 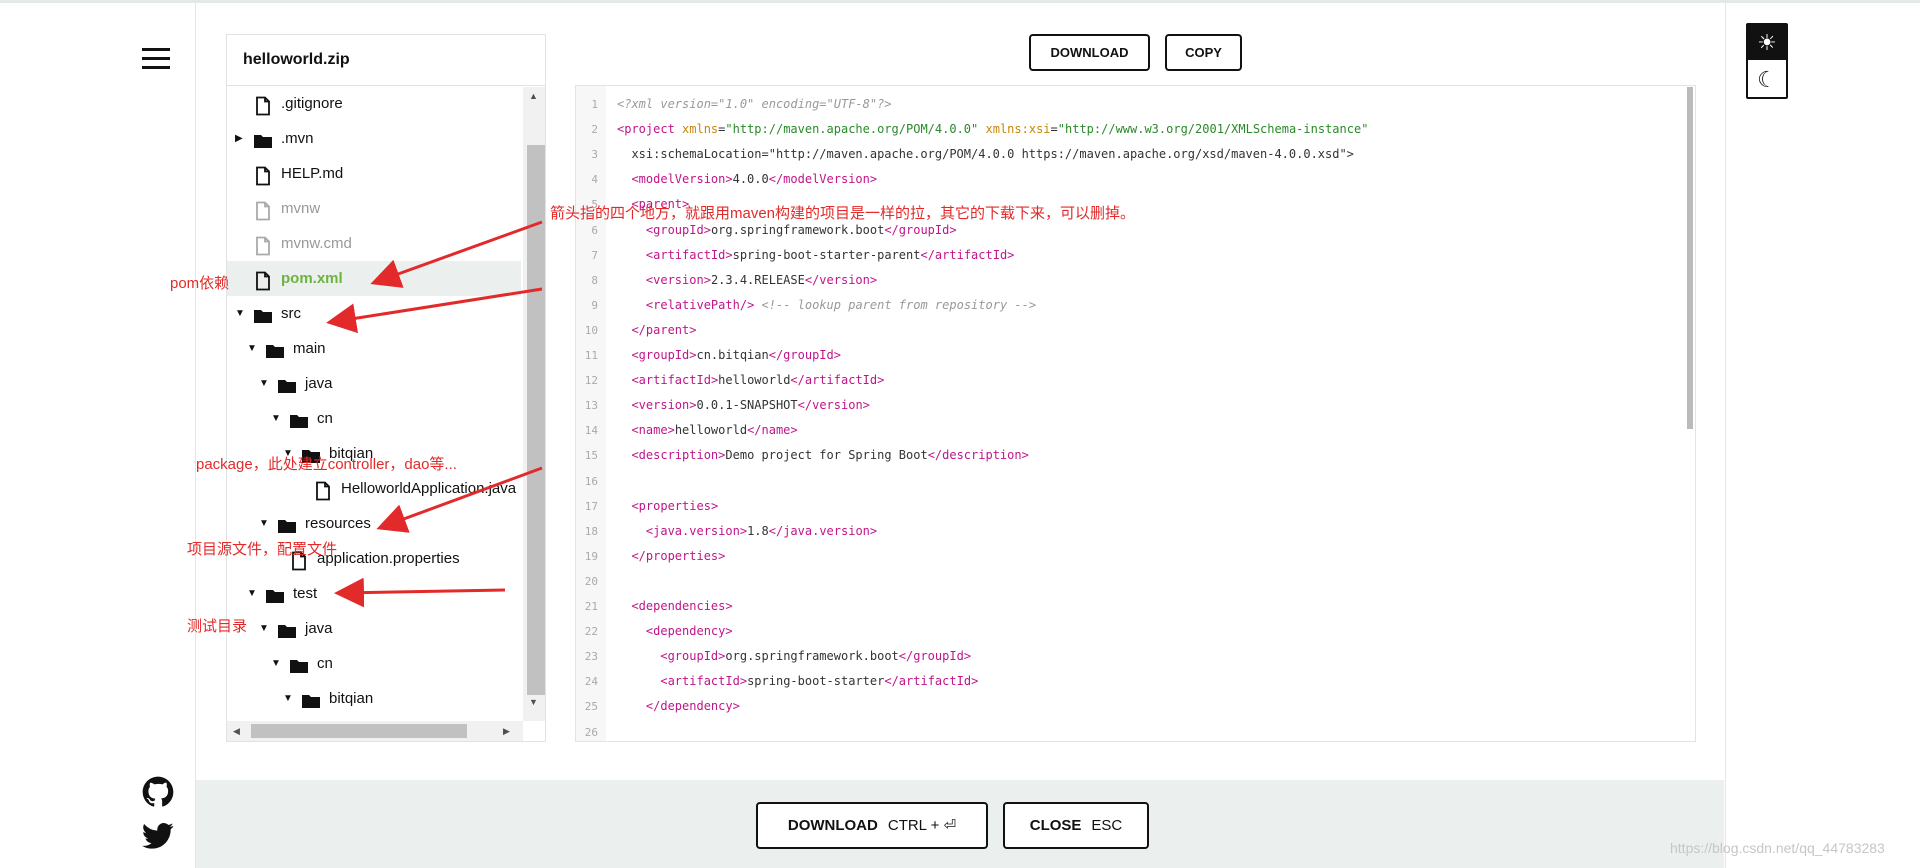 I want to click on annotation-arrows, so click(x=434, y=414).